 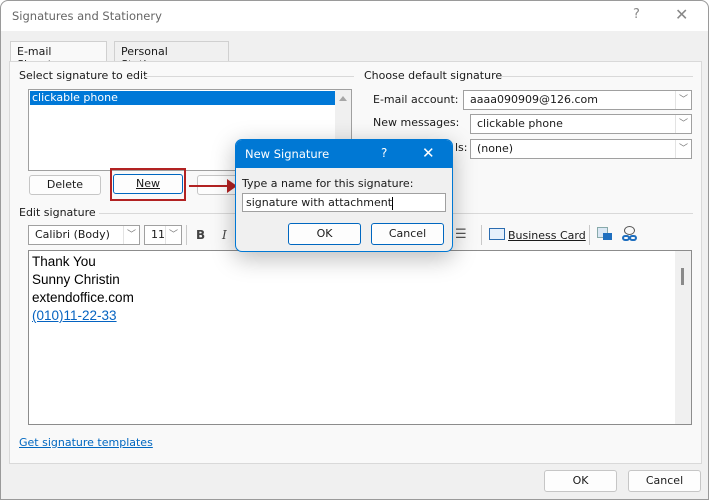 I want to click on text-caret, so click(x=393, y=203).